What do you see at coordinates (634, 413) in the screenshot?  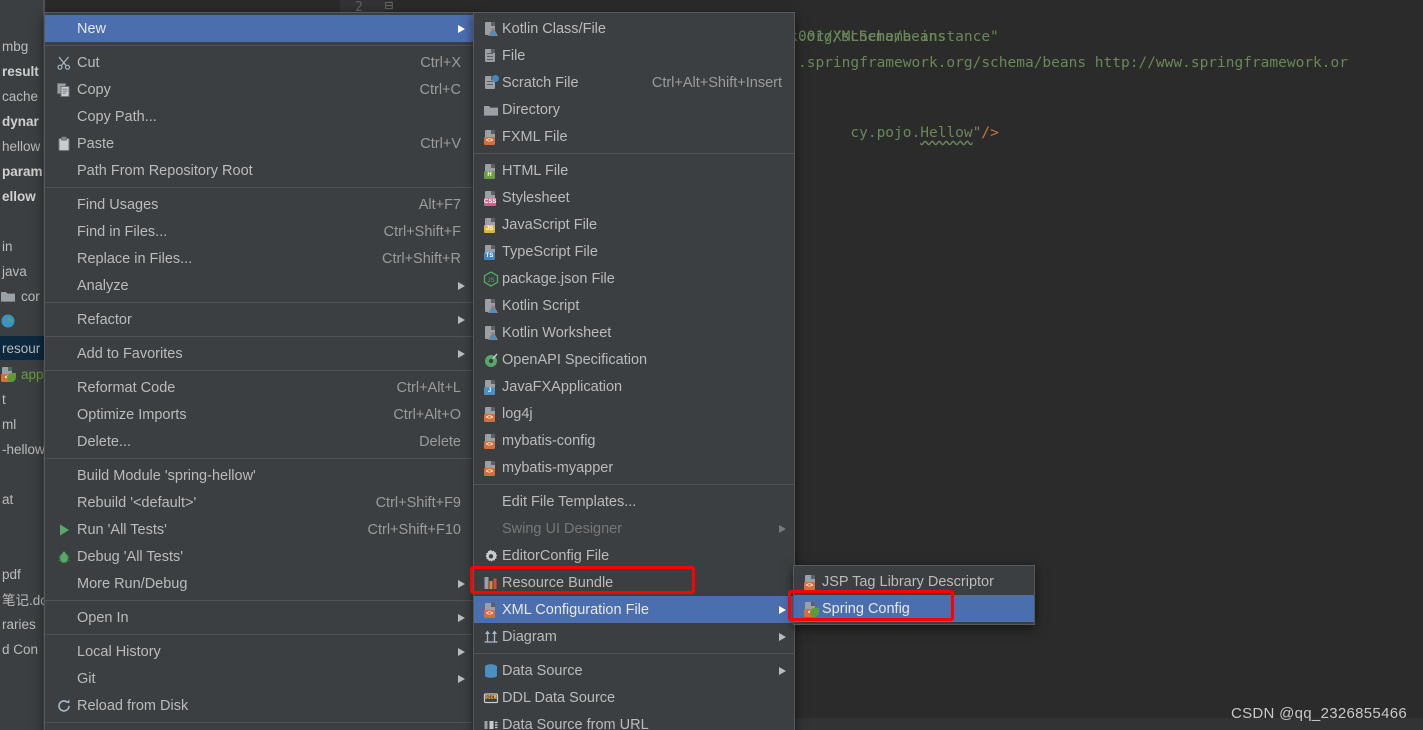 I see `menu-item-log4j: <> log4j` at bounding box center [634, 413].